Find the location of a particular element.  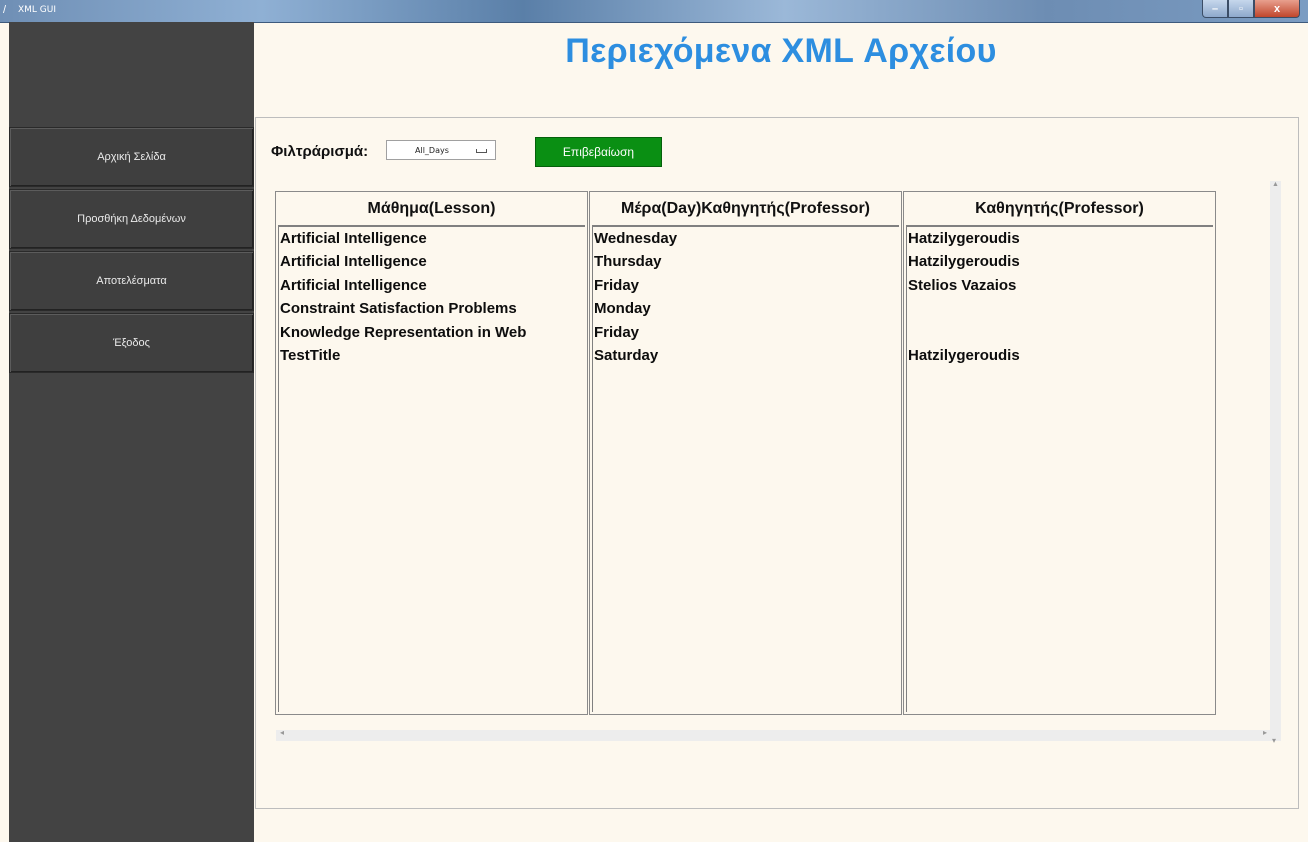

horizontal-scrollbar: ◂ ▸ is located at coordinates (773, 734).